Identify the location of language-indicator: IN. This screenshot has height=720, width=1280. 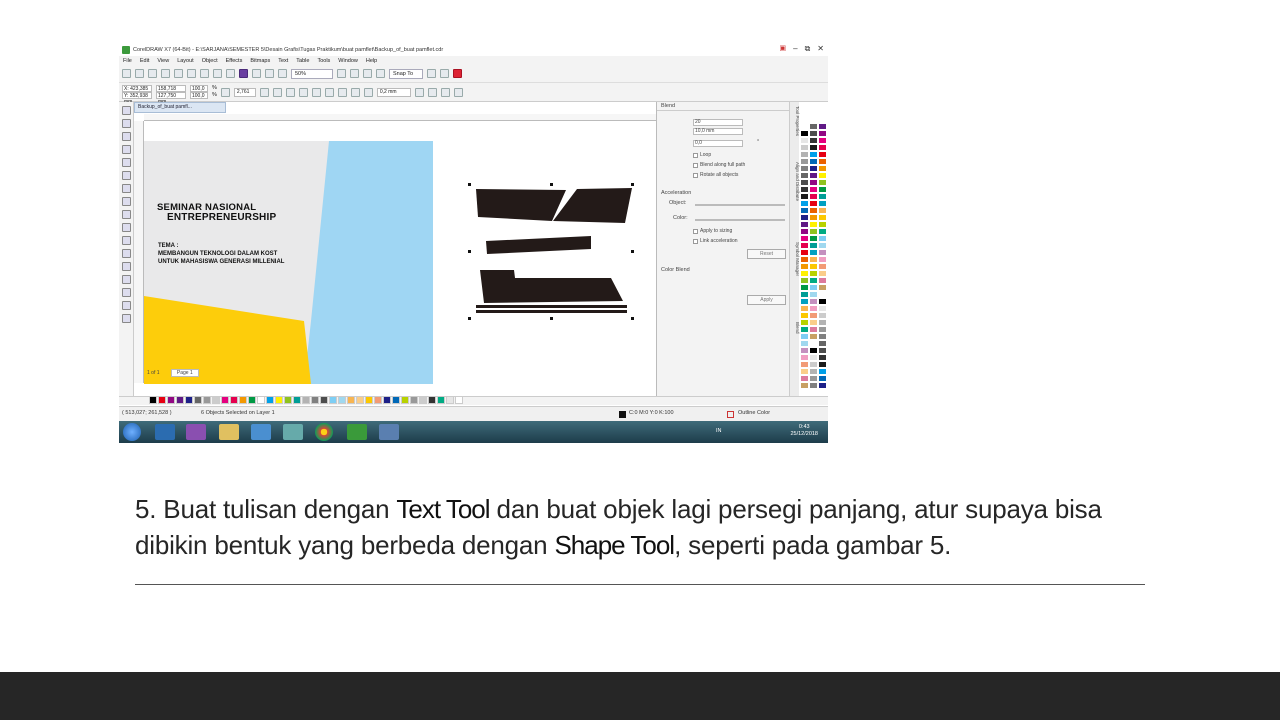
(719, 431).